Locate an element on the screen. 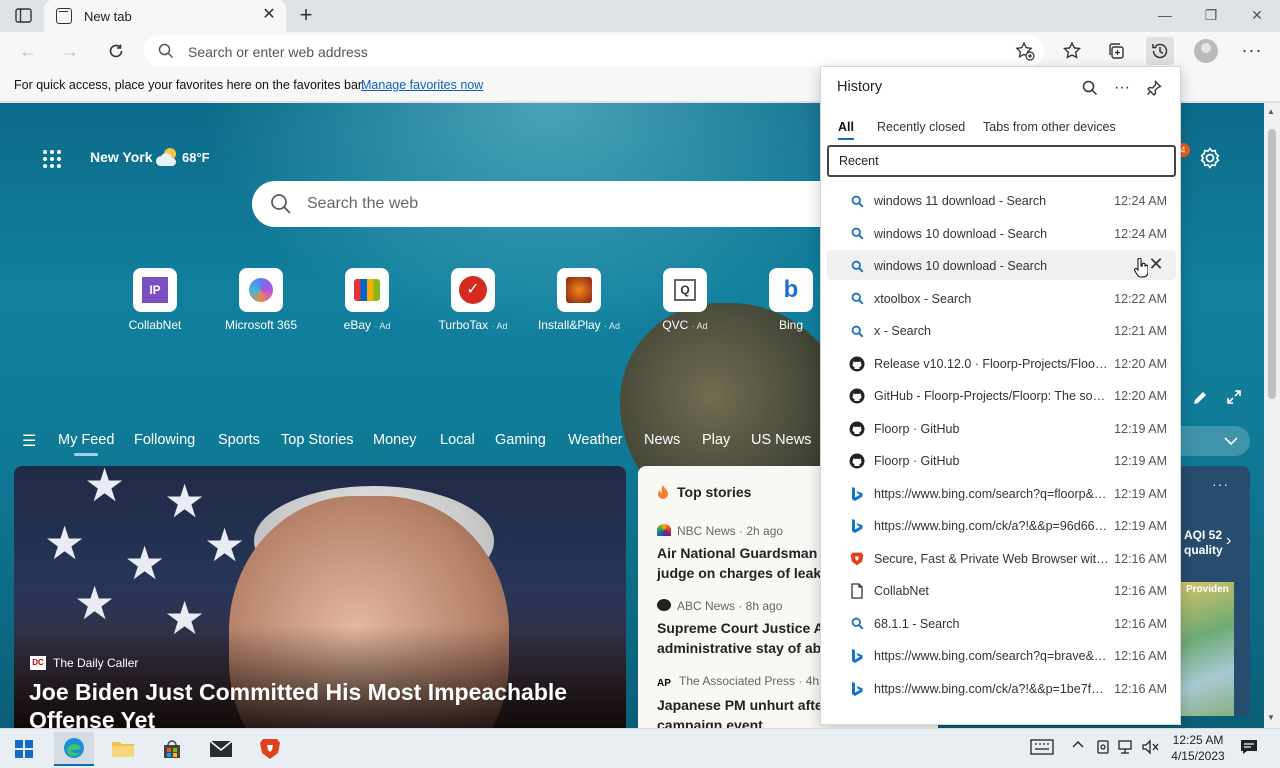 This screenshot has width=1280, height=768. forward-button: → is located at coordinates (70, 51).